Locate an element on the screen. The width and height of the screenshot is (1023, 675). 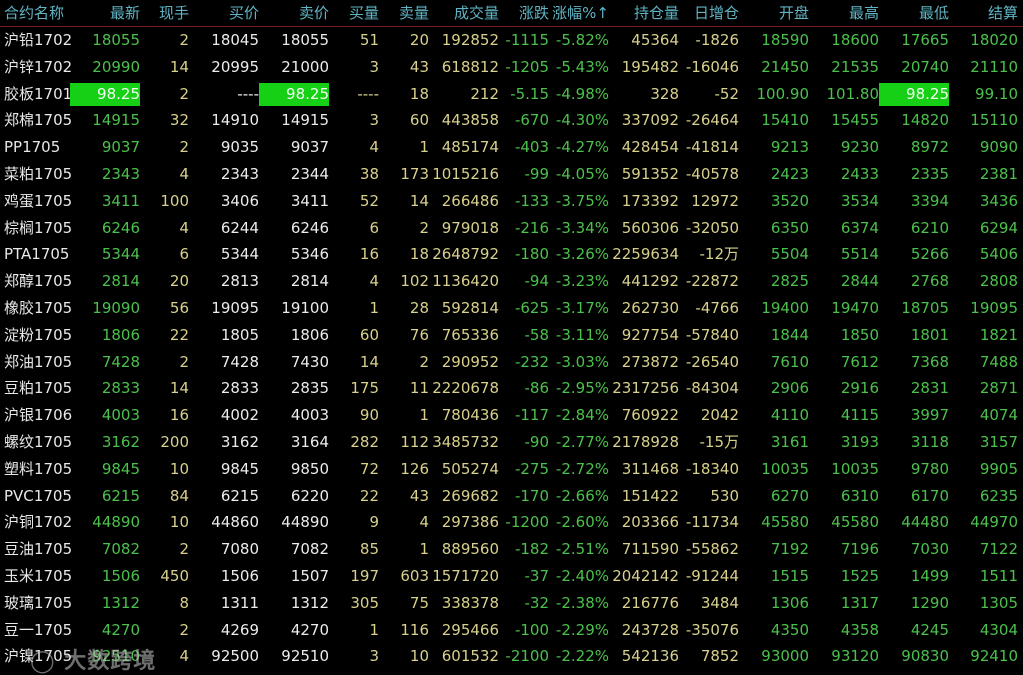
cell-open-interest: 216776 is located at coordinates (650, 602).